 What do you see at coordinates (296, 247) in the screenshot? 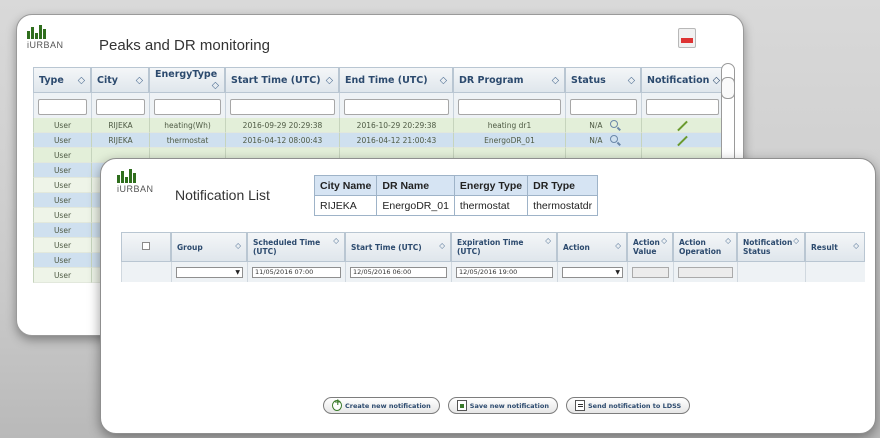
I see `column-header-scheduled-time: ◇ Scheduled Time (UTC)` at bounding box center [296, 247].